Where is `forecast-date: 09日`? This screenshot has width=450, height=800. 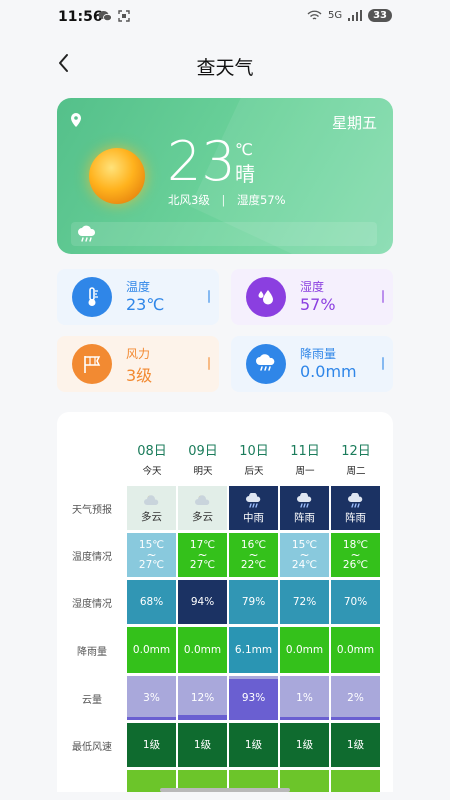
forecast-date: 09日 is located at coordinates (203, 451).